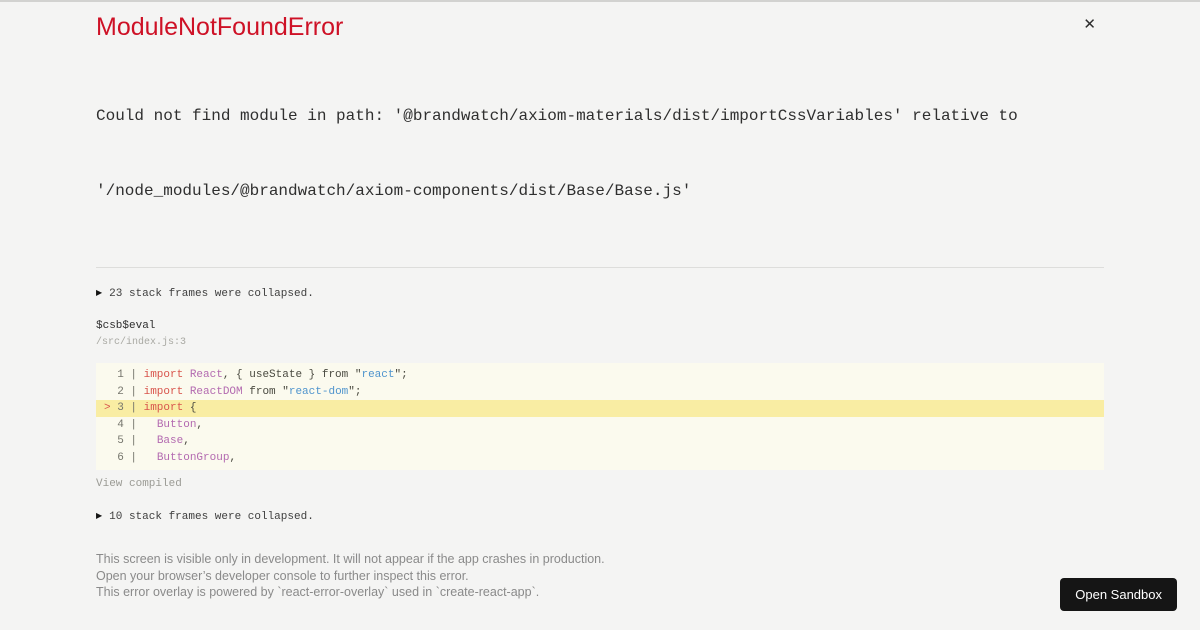 This screenshot has height=630, width=1200. I want to click on code-token: , { useState } from ", so click(292, 375).